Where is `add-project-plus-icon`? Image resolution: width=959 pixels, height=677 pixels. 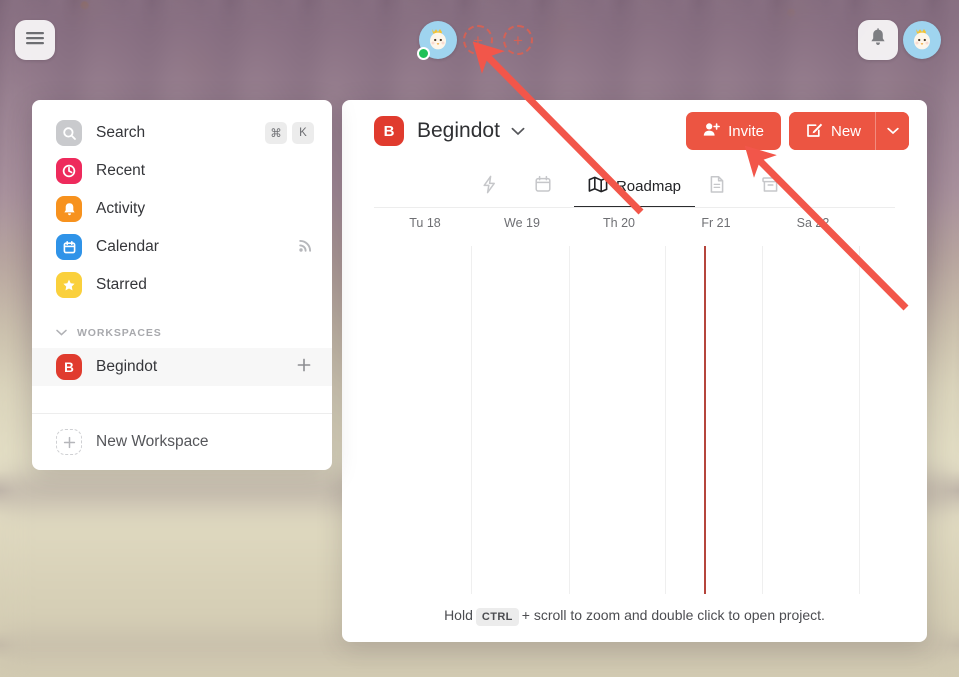
add-project-plus-icon is located at coordinates (304, 367).